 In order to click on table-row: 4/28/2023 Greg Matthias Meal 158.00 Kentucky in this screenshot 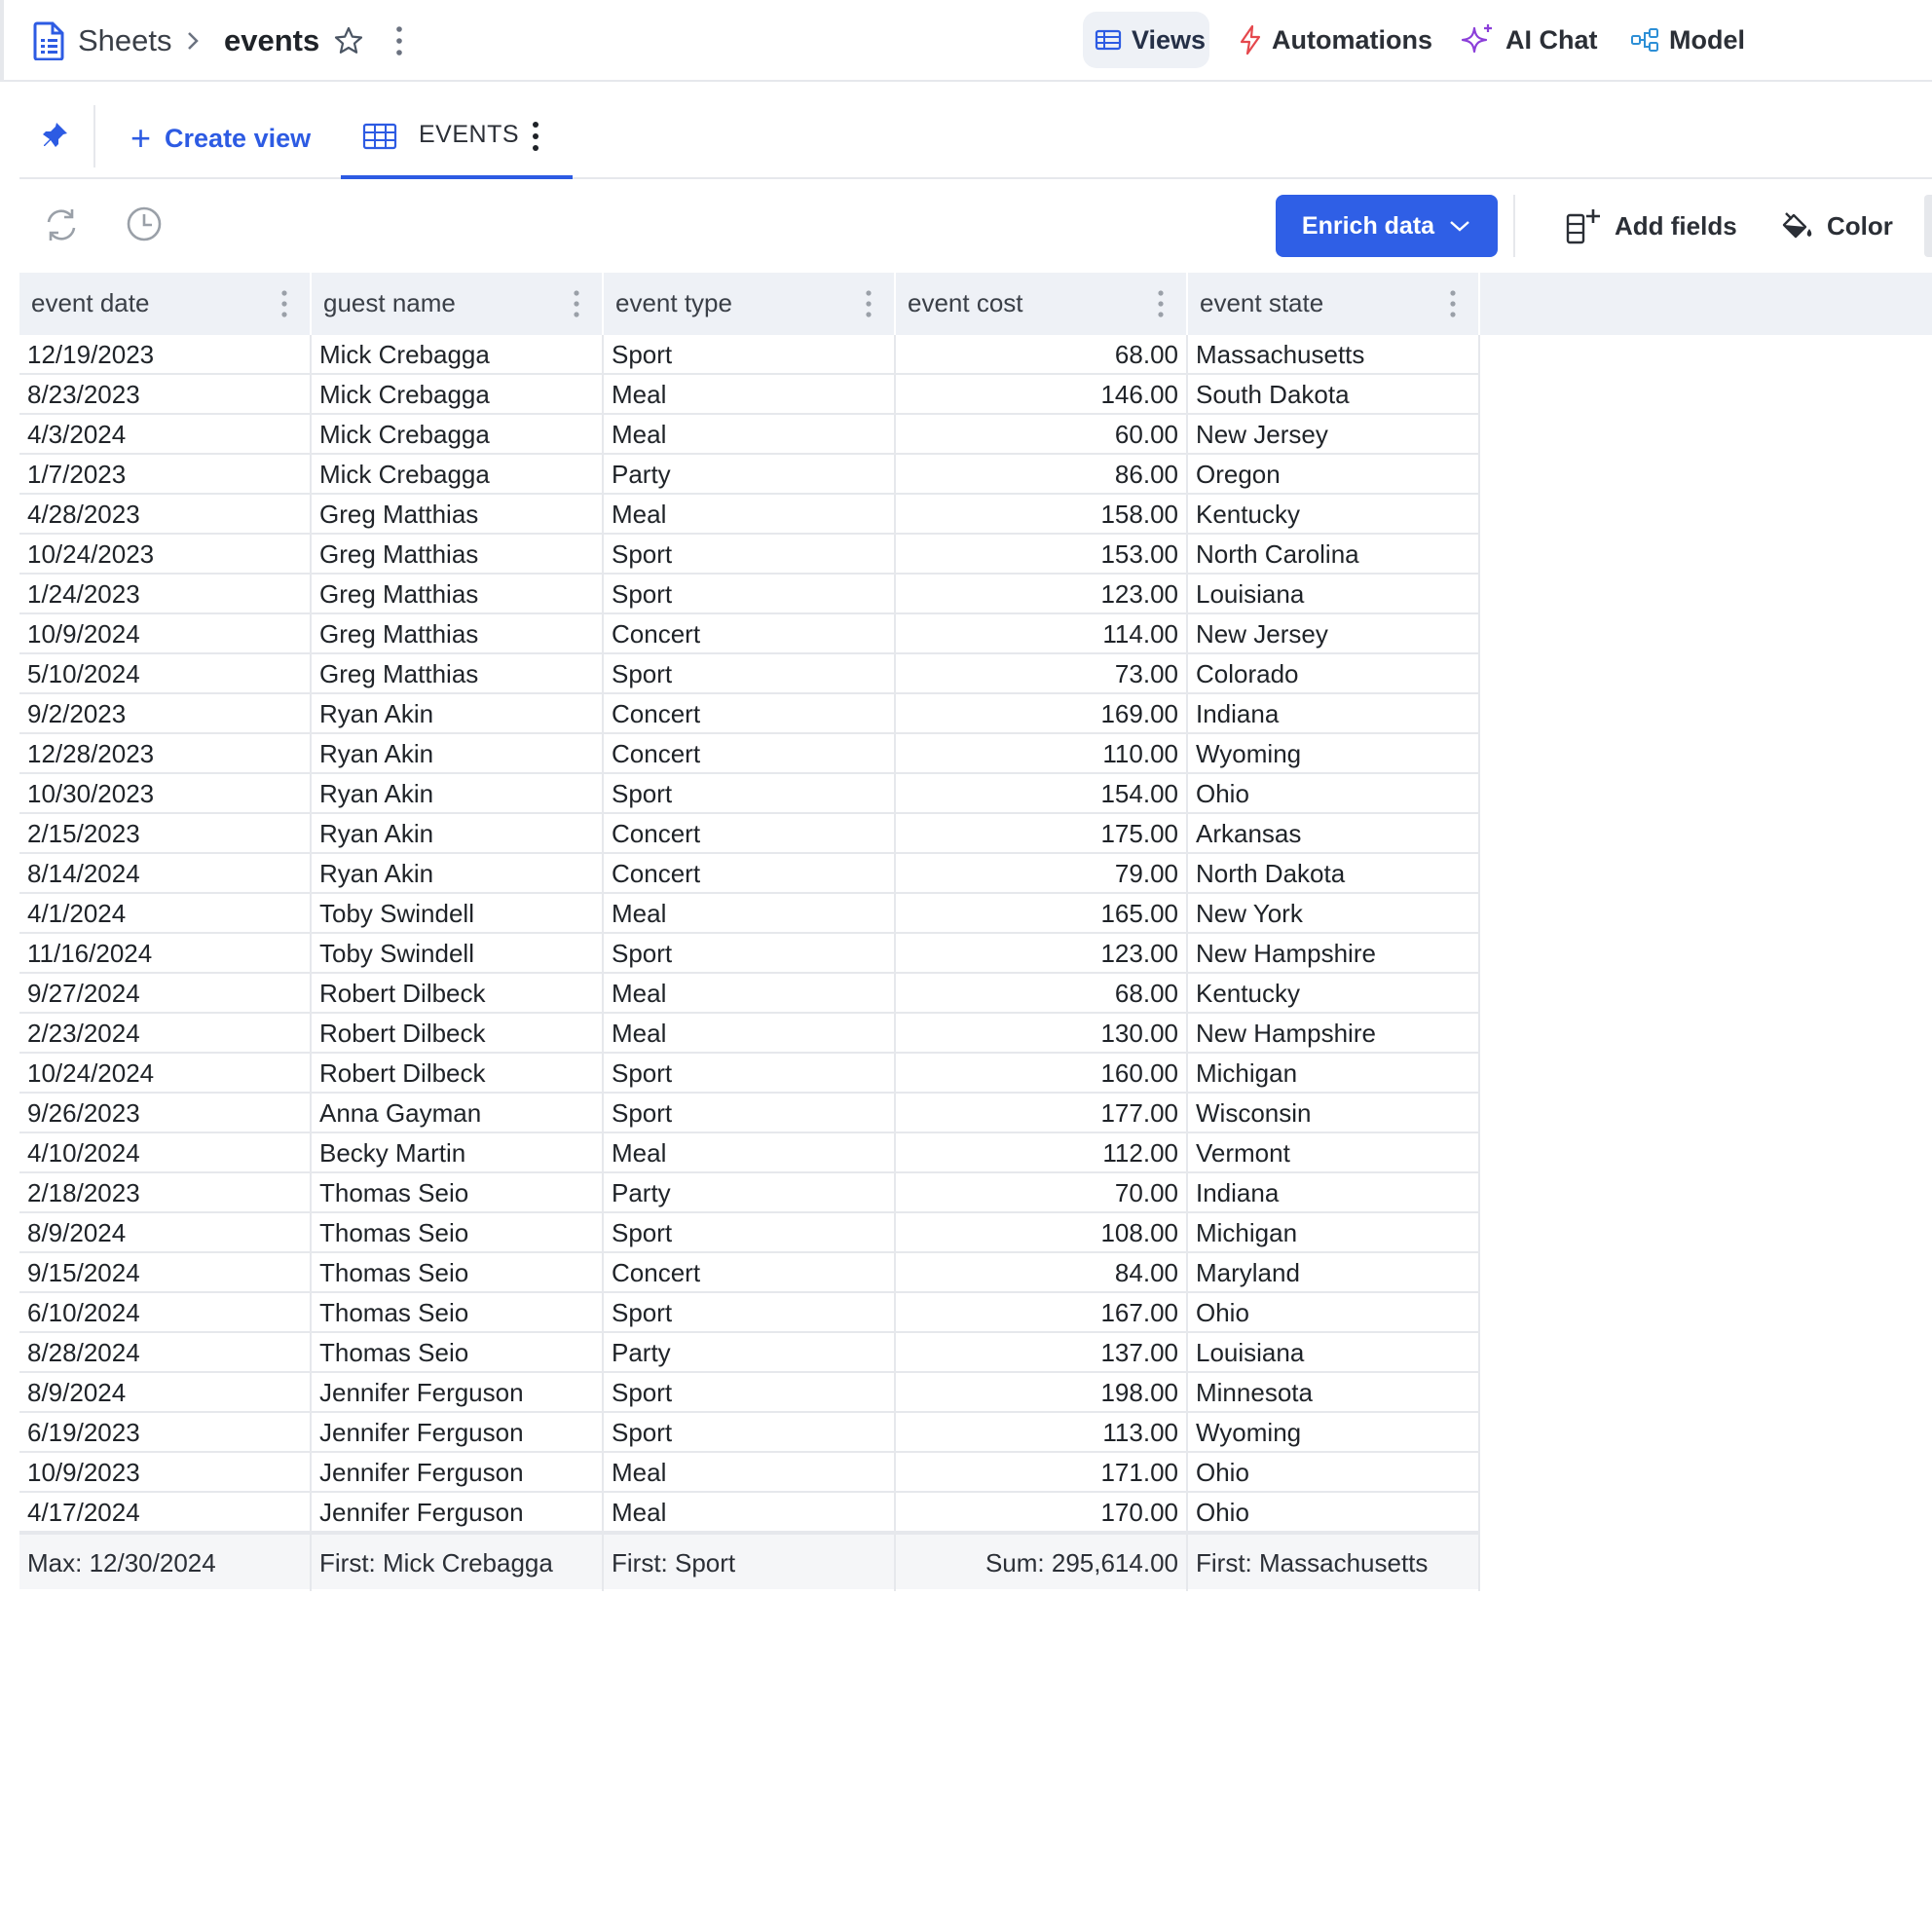, I will do `click(749, 515)`.